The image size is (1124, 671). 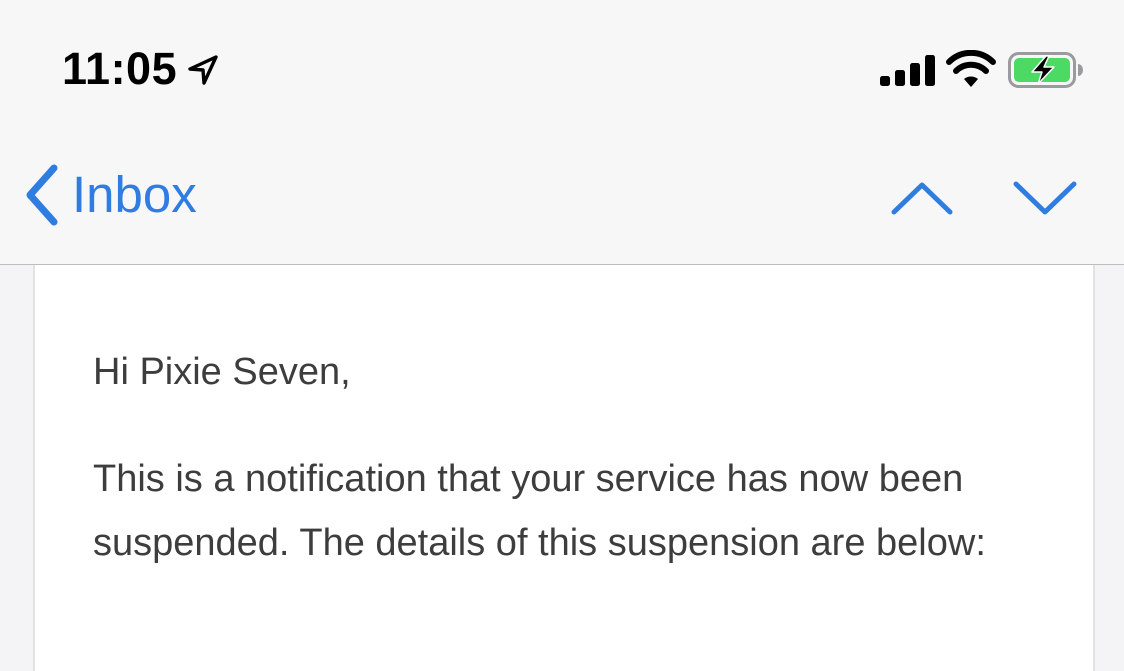 What do you see at coordinates (971, 68) in the screenshot?
I see `wifi-icon` at bounding box center [971, 68].